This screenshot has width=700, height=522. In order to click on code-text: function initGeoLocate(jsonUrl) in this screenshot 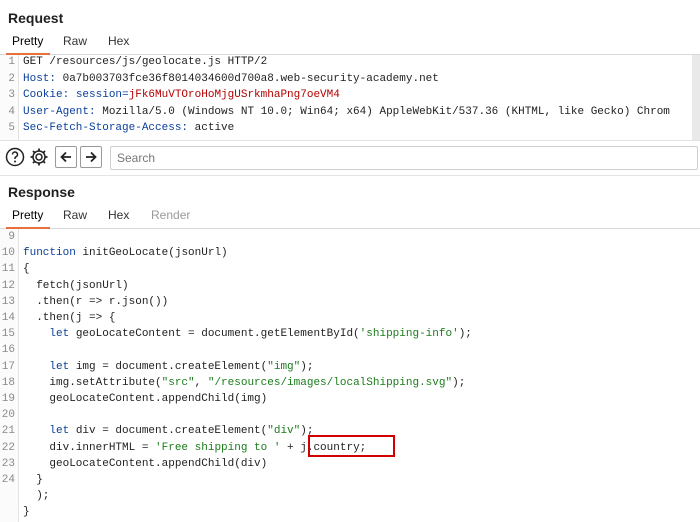, I will do `click(125, 253)`.